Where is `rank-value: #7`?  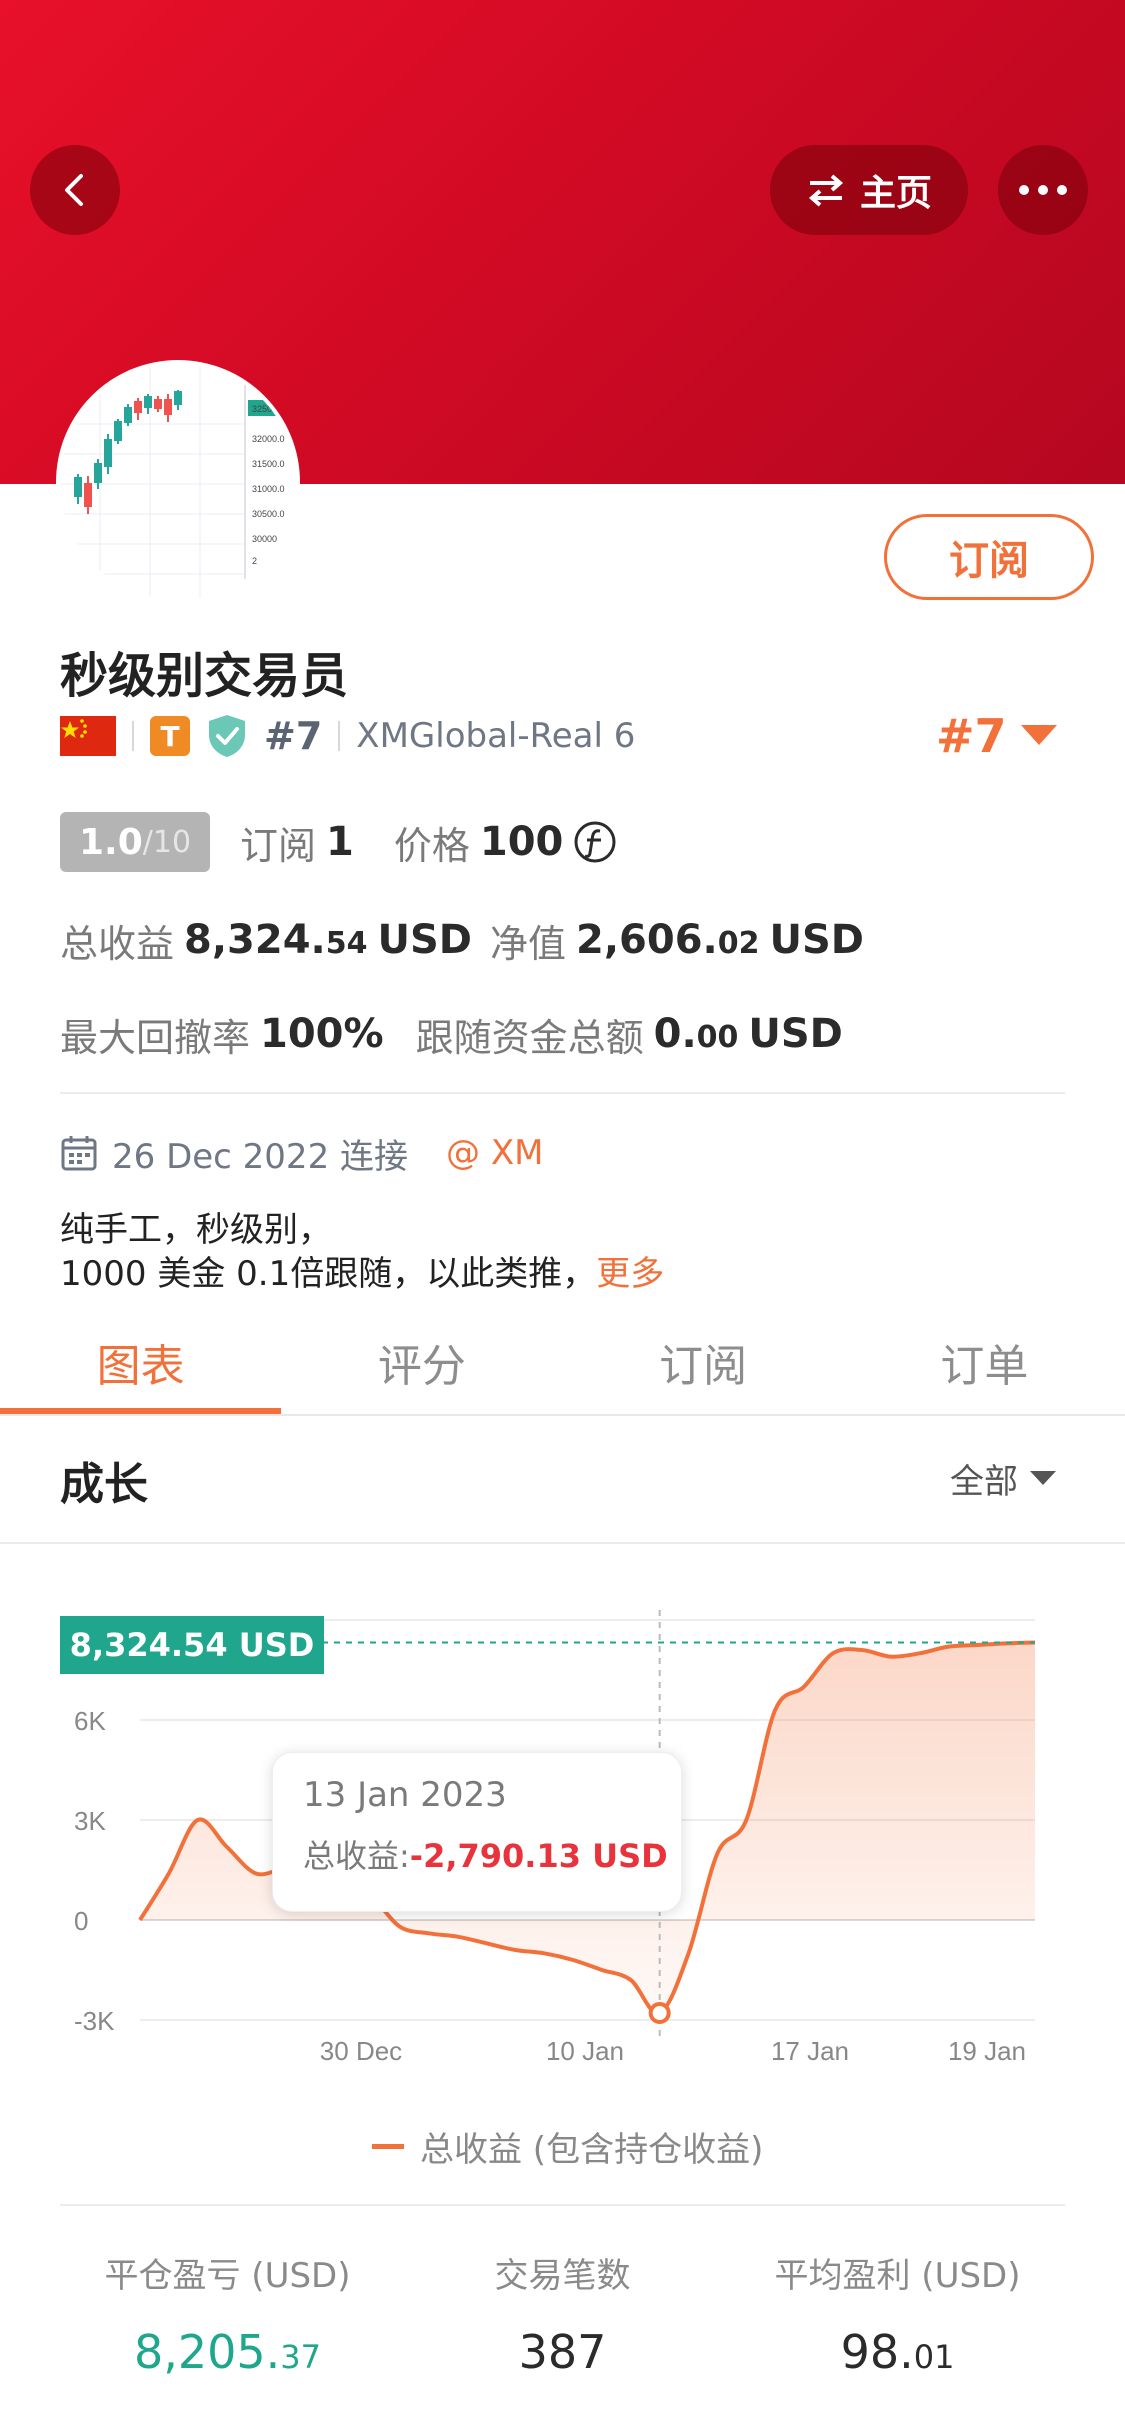
rank-value: #7 is located at coordinates (971, 736).